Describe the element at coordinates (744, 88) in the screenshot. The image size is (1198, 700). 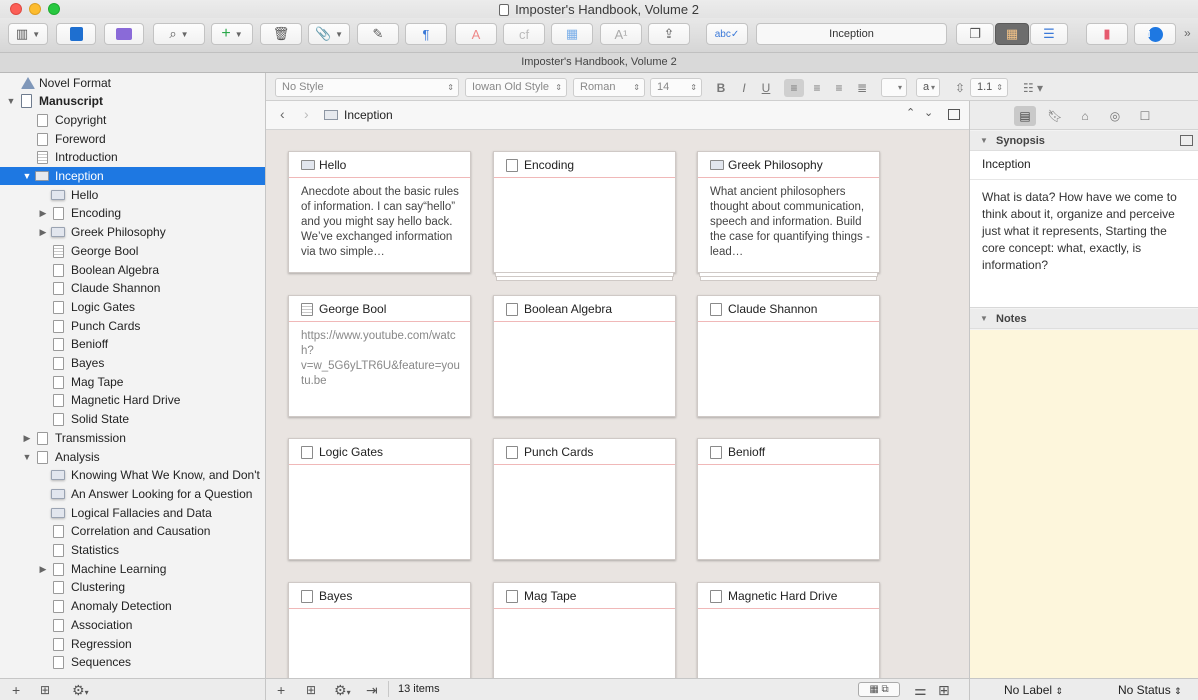
I see `italic-button: I` at that location.